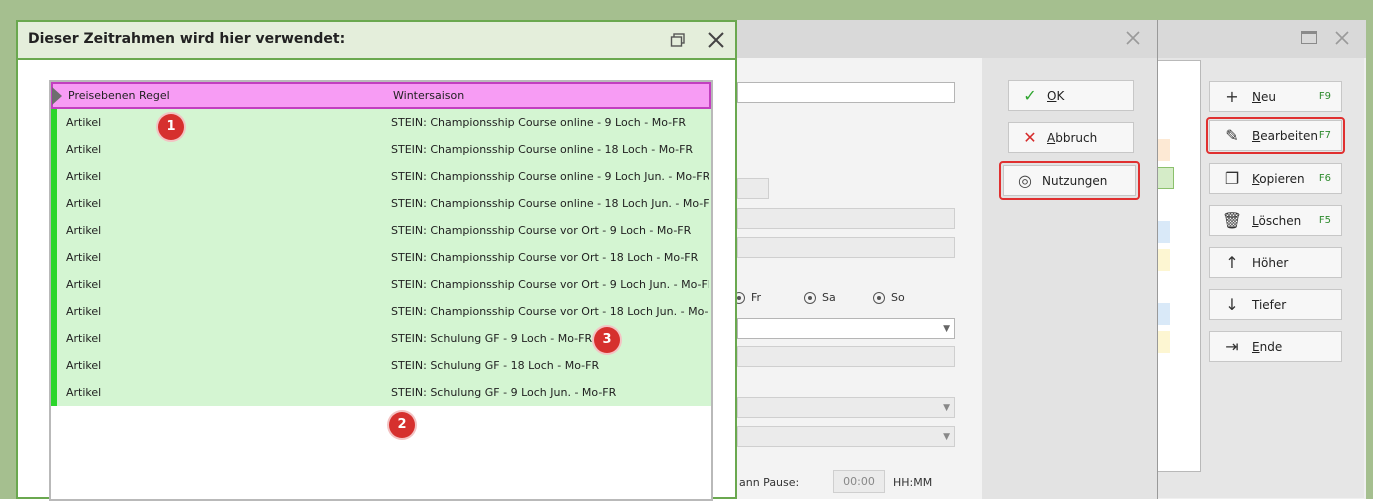 The image size is (1373, 501). I want to click on trash-icon: 🗑, so click(1232, 220).